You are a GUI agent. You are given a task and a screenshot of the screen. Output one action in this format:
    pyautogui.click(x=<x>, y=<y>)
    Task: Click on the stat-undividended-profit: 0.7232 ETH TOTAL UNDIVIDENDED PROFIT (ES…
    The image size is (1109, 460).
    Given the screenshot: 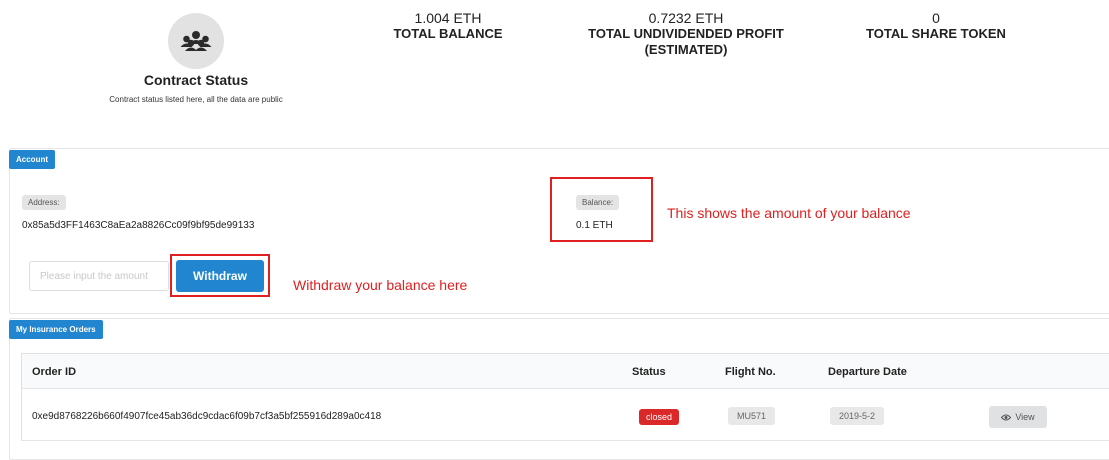 What is the action you would take?
    pyautogui.click(x=686, y=34)
    